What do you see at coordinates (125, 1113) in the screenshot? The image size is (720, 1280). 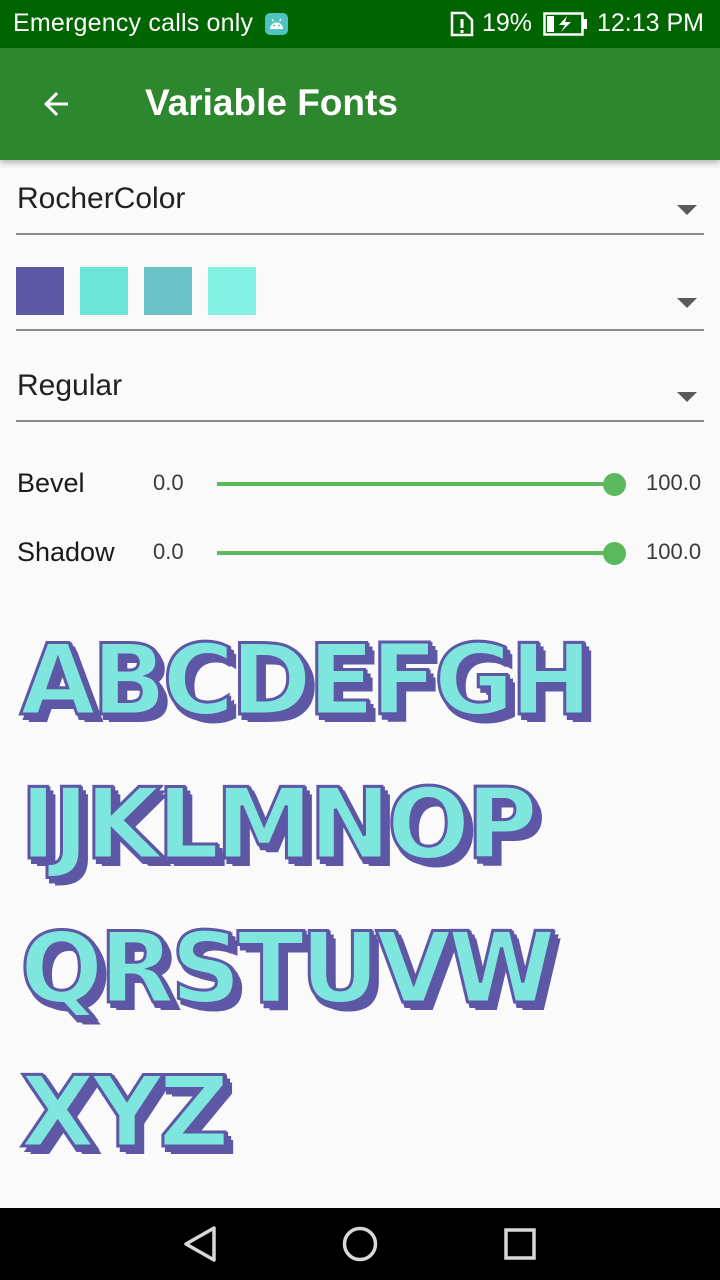 I see `sample-line: XYZ` at bounding box center [125, 1113].